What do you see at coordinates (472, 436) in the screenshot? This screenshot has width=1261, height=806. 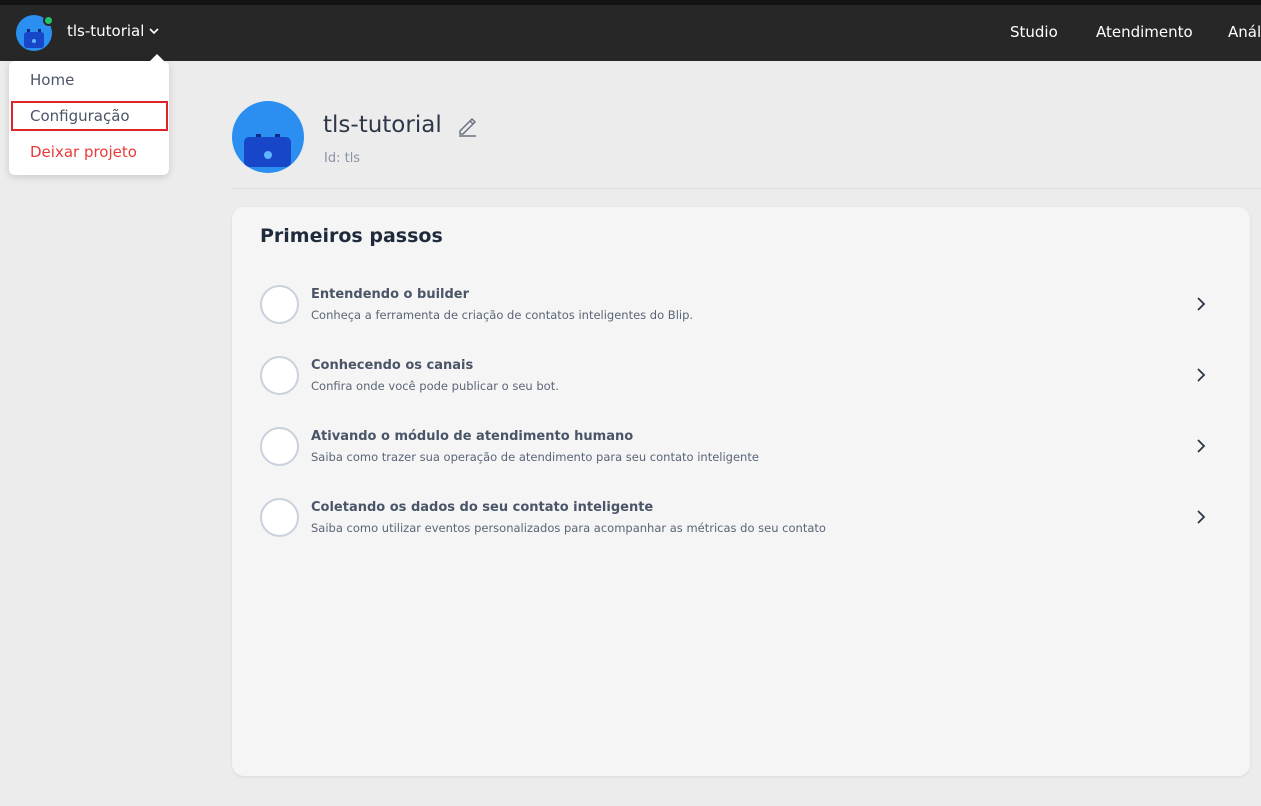 I see `step-title: Ativando o módulo de atendimento humano` at bounding box center [472, 436].